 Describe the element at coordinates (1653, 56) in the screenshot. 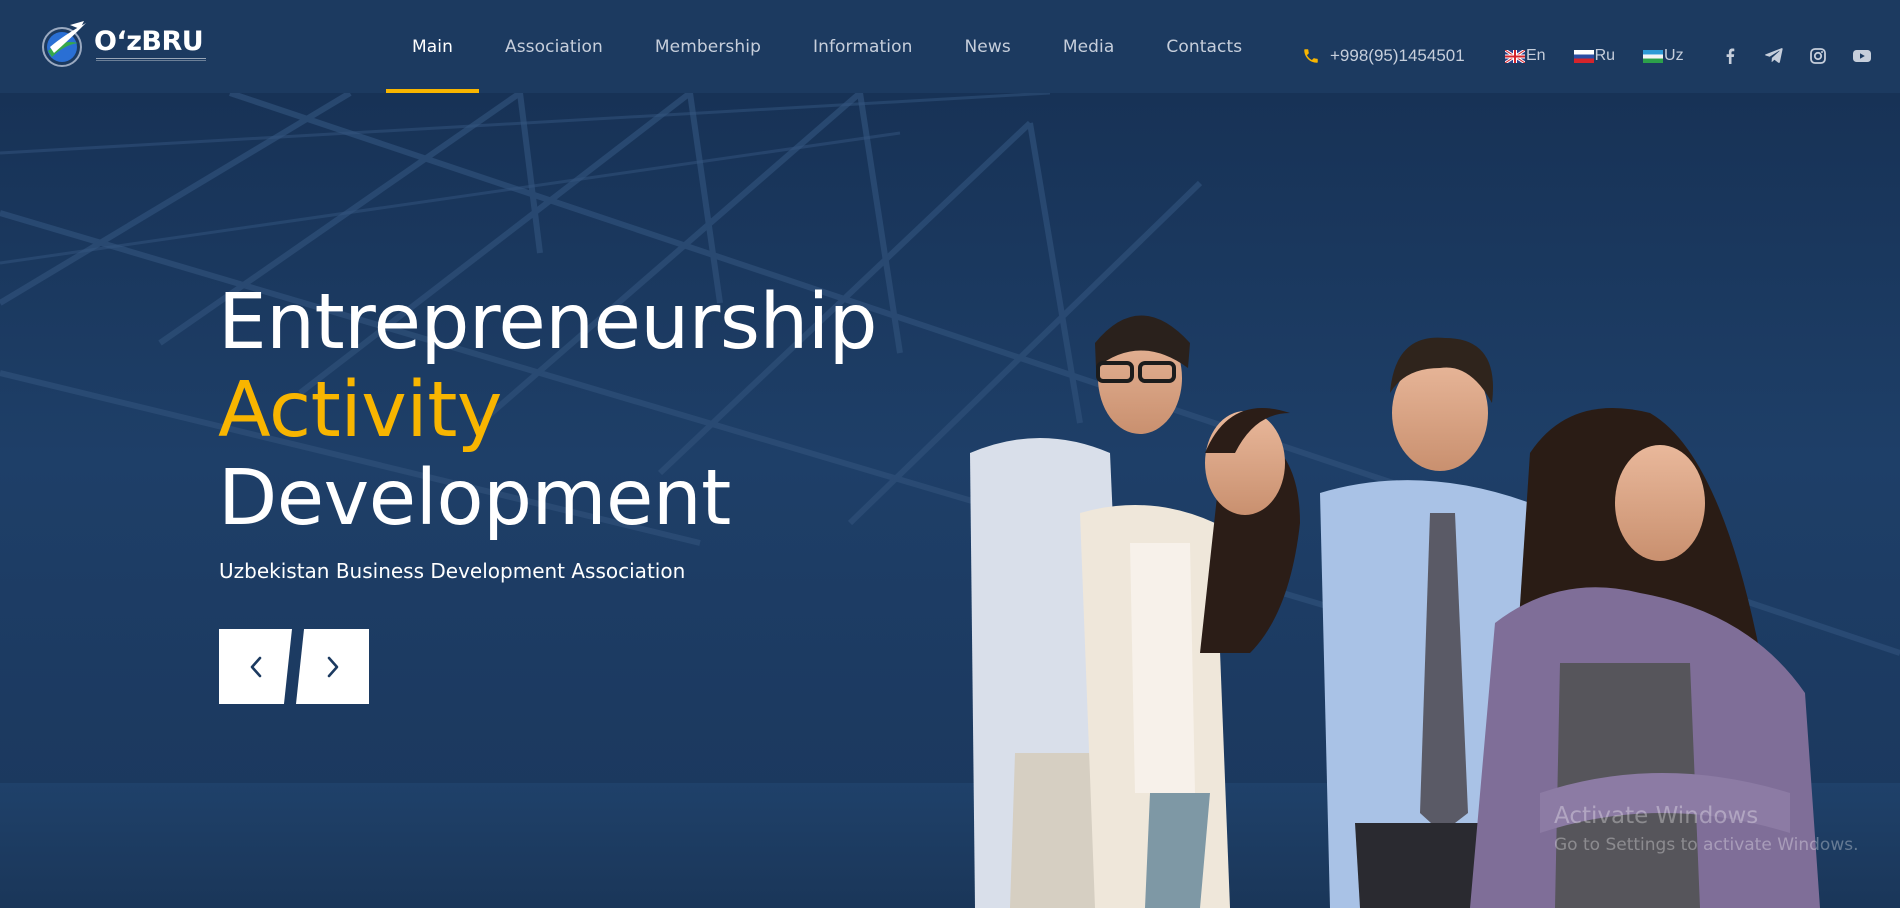

I see `uzbekistan-flag-icon` at that location.